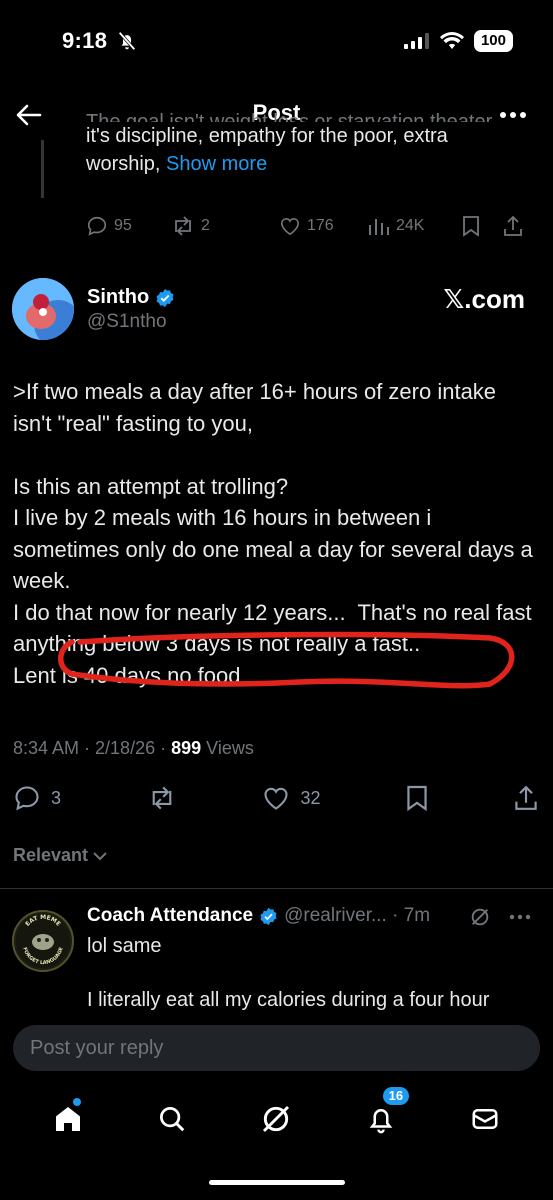 The height and width of the screenshot is (1200, 553). I want to click on bookmark-button, so click(482, 226).